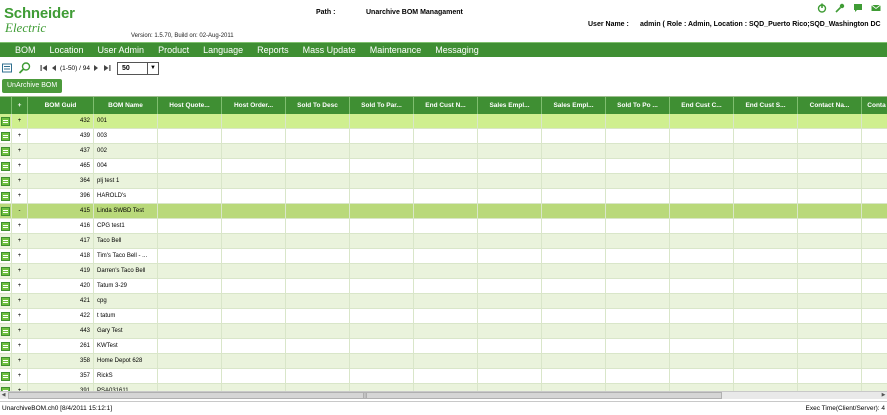 The width and height of the screenshot is (887, 415). I want to click on export-icon, so click(7, 68).